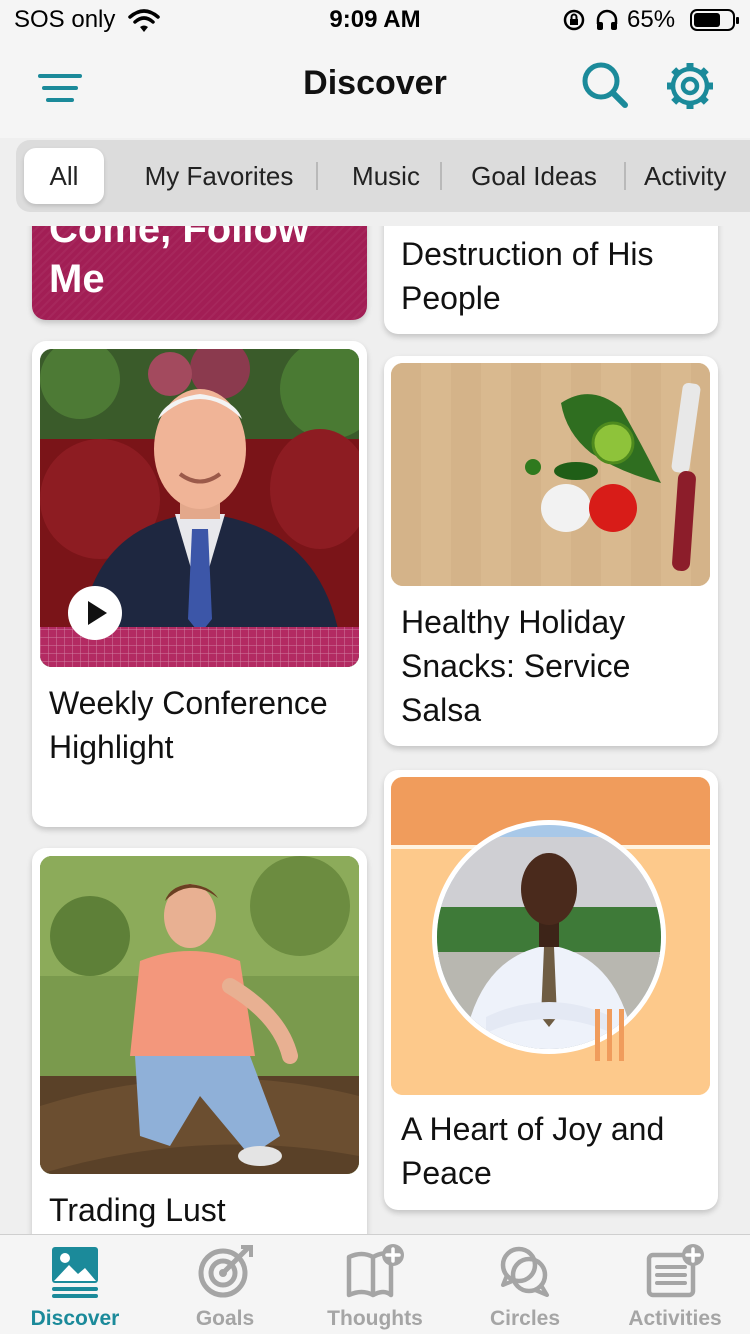 The height and width of the screenshot is (1334, 750). What do you see at coordinates (188, 725) in the screenshot?
I see `card-title: Weekly Conference Highlight` at bounding box center [188, 725].